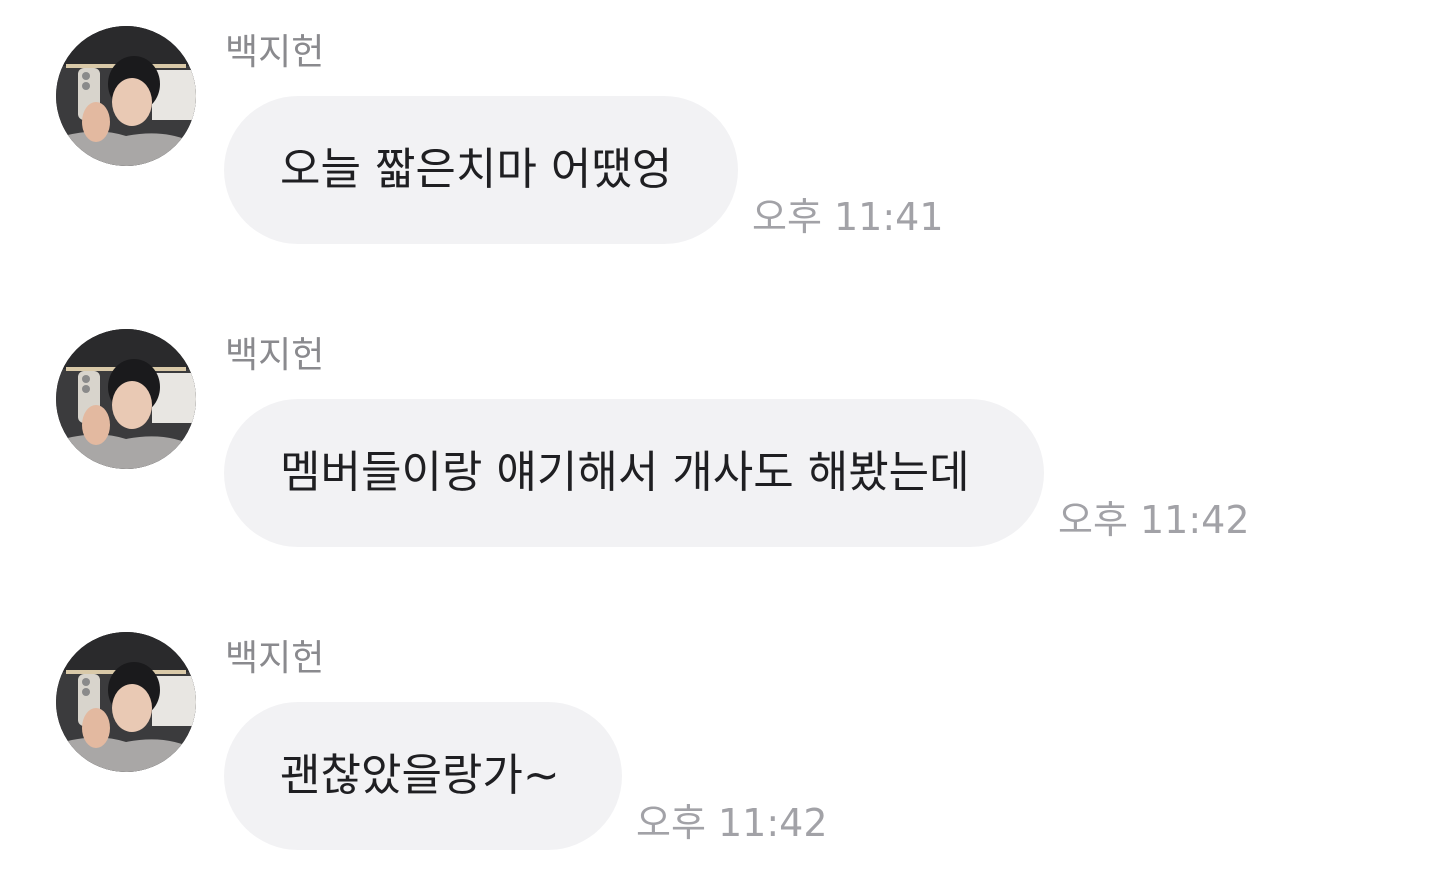  I want to click on message-bubble: 멤버들이랑 얘기해서 개사도 해봤는데, so click(634, 473).